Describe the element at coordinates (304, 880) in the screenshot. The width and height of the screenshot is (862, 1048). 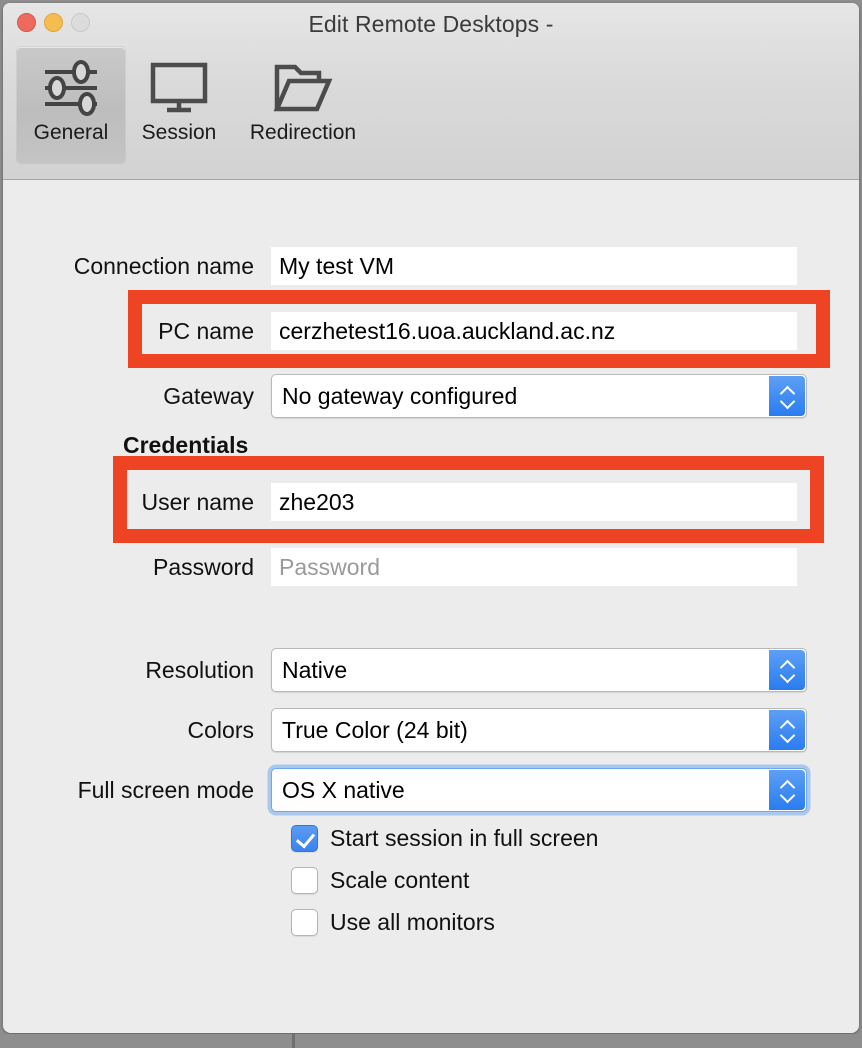
I see `scale-content-checkbox` at that location.